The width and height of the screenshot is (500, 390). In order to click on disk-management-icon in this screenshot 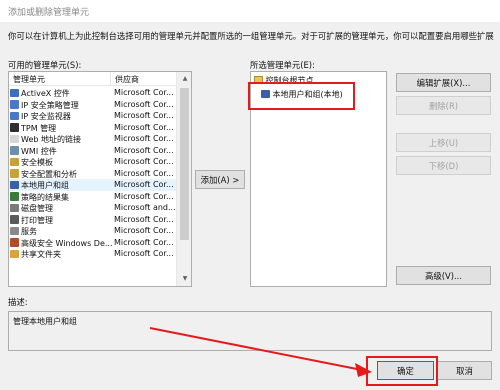, I will do `click(14, 207)`.